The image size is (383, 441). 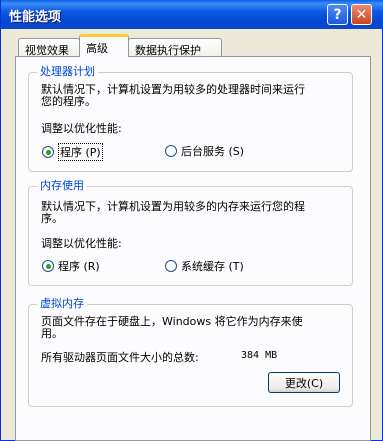 I want to click on help-button: ?, so click(x=337, y=14).